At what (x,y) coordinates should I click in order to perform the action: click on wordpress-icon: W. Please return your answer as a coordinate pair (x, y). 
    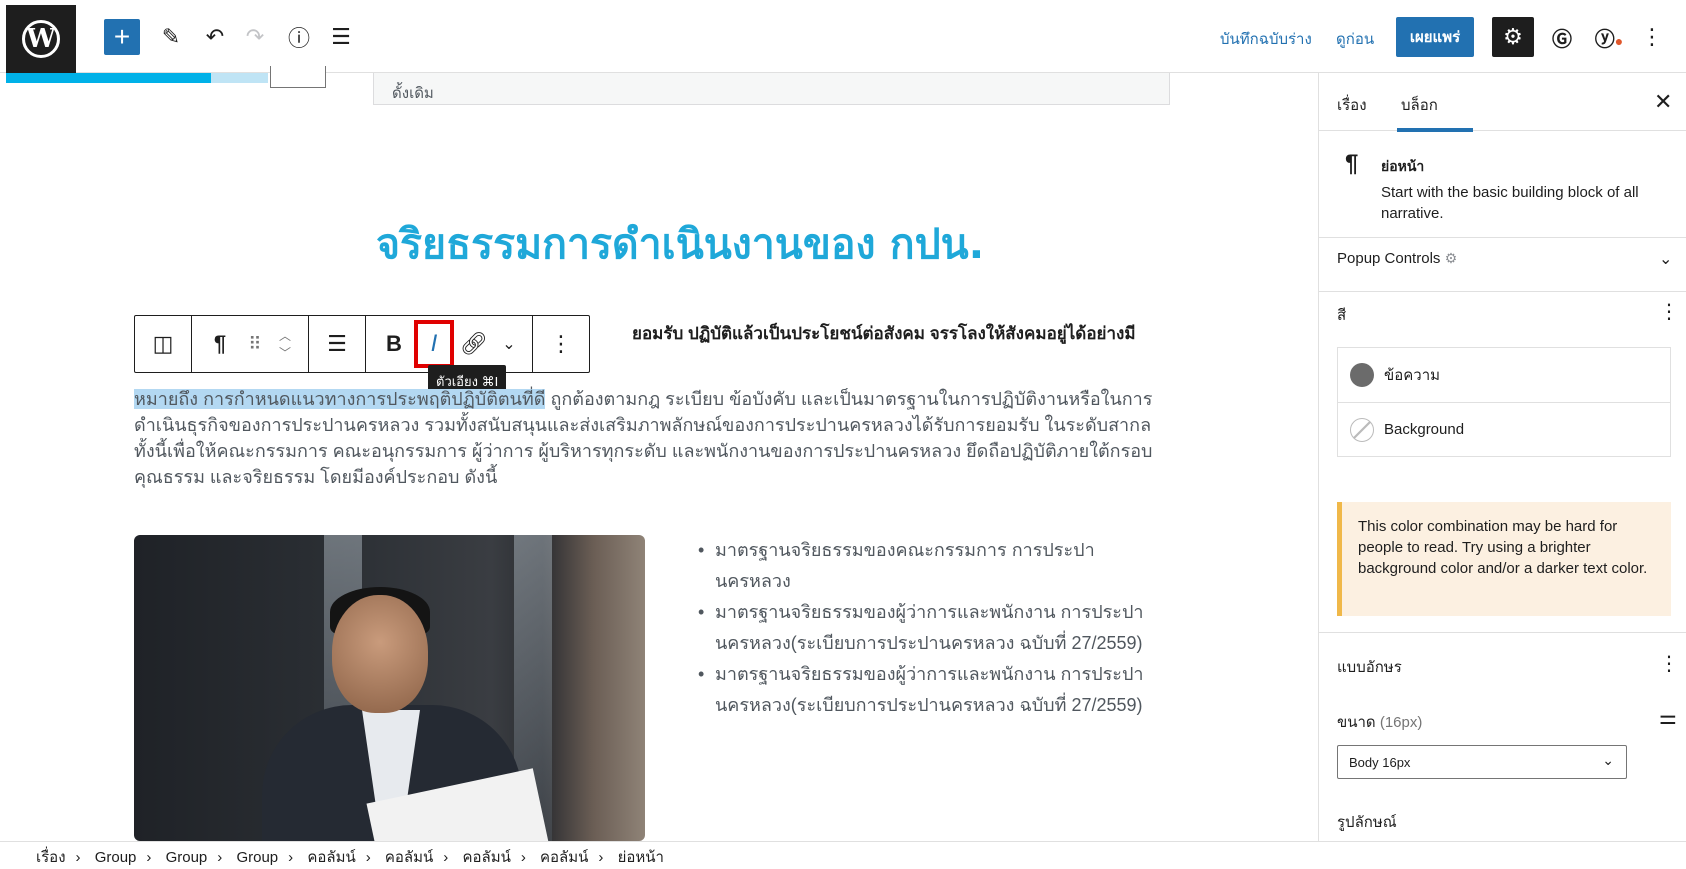
    Looking at the image, I should click on (41, 39).